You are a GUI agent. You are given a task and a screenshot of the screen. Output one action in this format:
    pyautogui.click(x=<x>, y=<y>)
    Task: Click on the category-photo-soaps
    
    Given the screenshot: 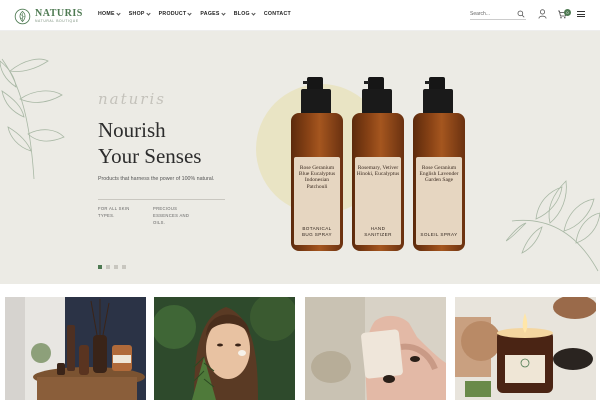 What is the action you would take?
    pyautogui.click(x=375, y=348)
    